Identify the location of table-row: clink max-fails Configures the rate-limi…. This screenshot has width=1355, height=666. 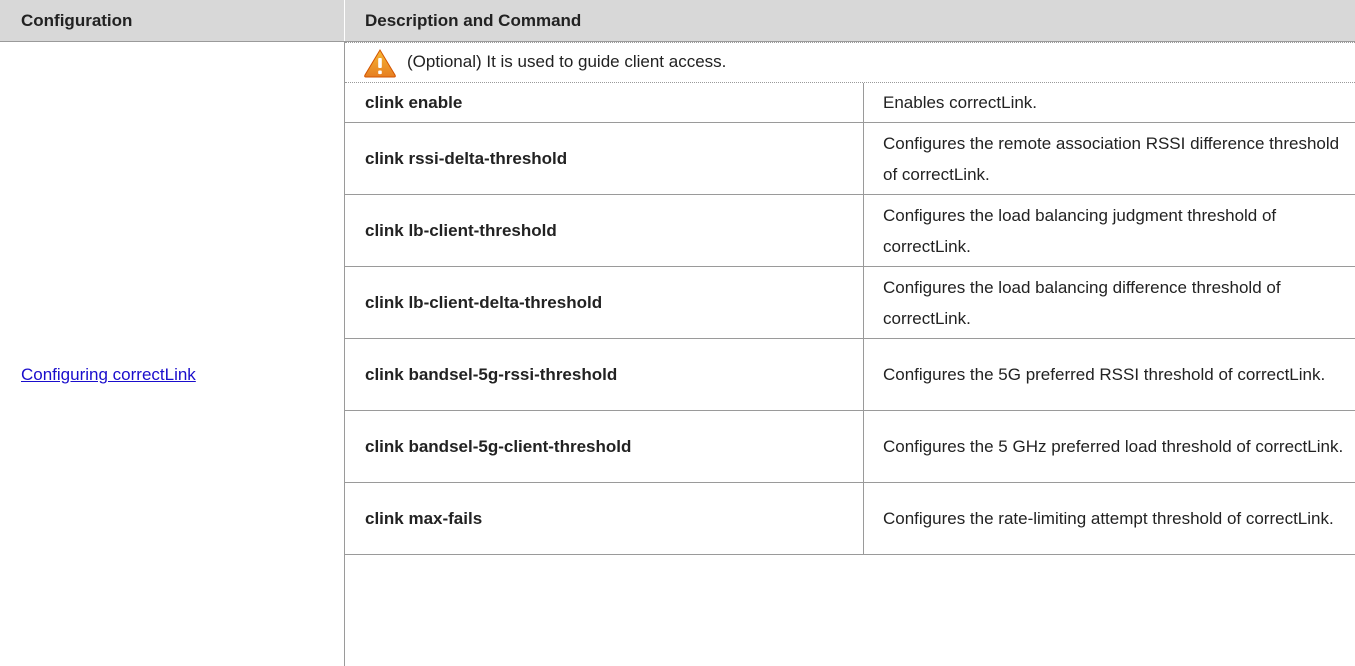
(850, 519).